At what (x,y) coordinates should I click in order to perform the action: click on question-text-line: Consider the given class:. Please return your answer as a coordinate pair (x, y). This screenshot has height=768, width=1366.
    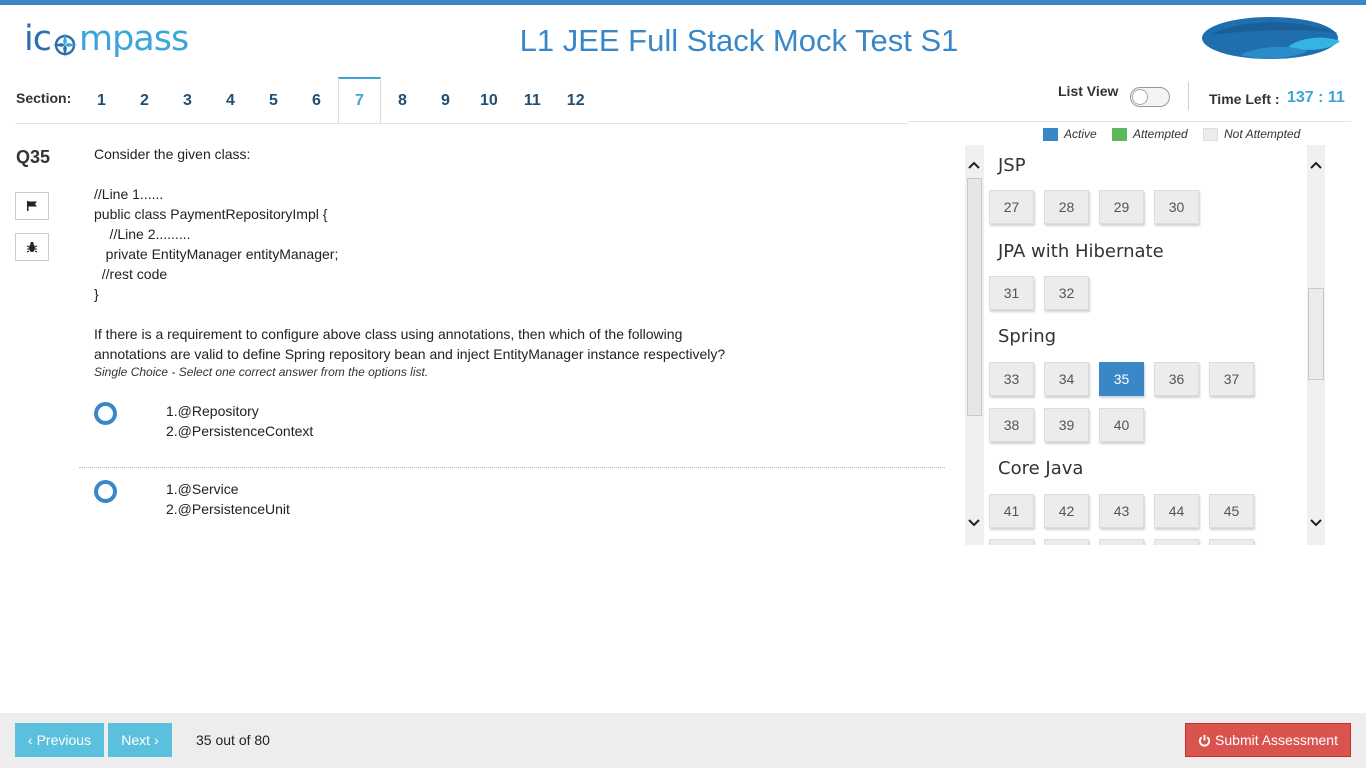
    Looking at the image, I should click on (172, 154).